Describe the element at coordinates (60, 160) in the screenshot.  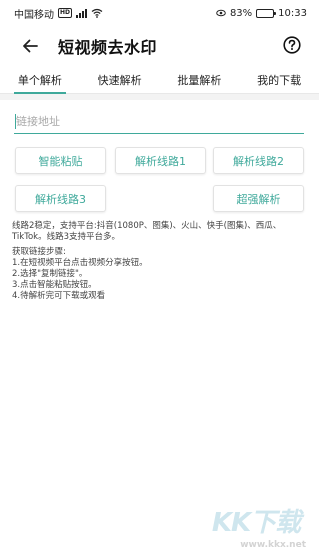
I see `smart-paste-button: 智能粘贴` at that location.